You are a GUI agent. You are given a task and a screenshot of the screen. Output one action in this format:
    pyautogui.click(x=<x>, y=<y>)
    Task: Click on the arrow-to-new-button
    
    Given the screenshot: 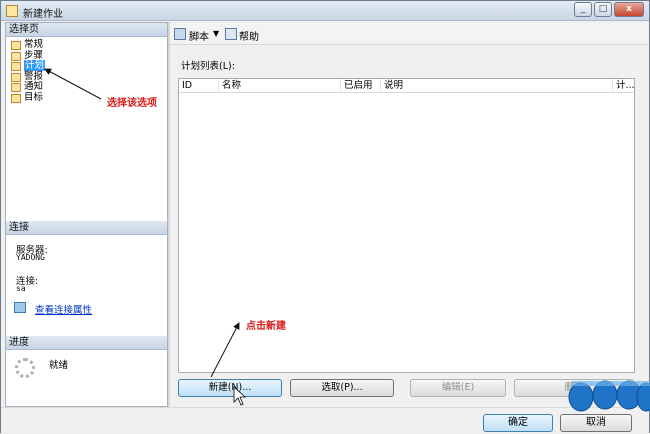 What is the action you would take?
    pyautogui.click(x=225, y=350)
    